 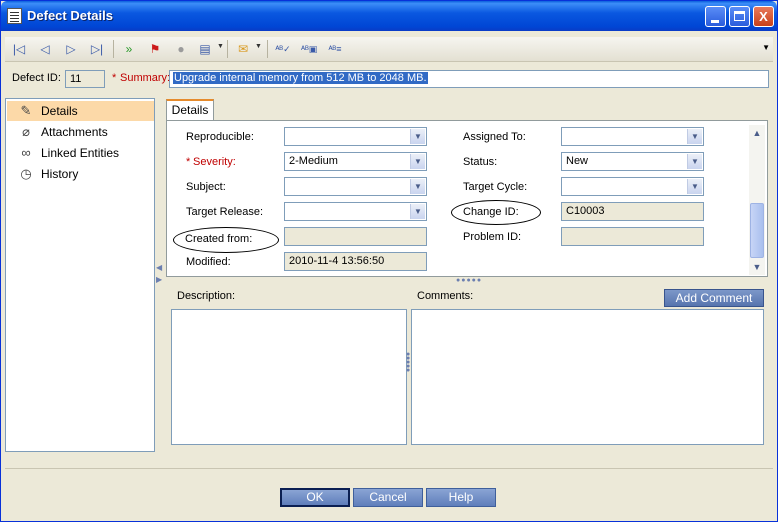 What do you see at coordinates (208, 262) in the screenshot?
I see `modified-label: Modified:` at bounding box center [208, 262].